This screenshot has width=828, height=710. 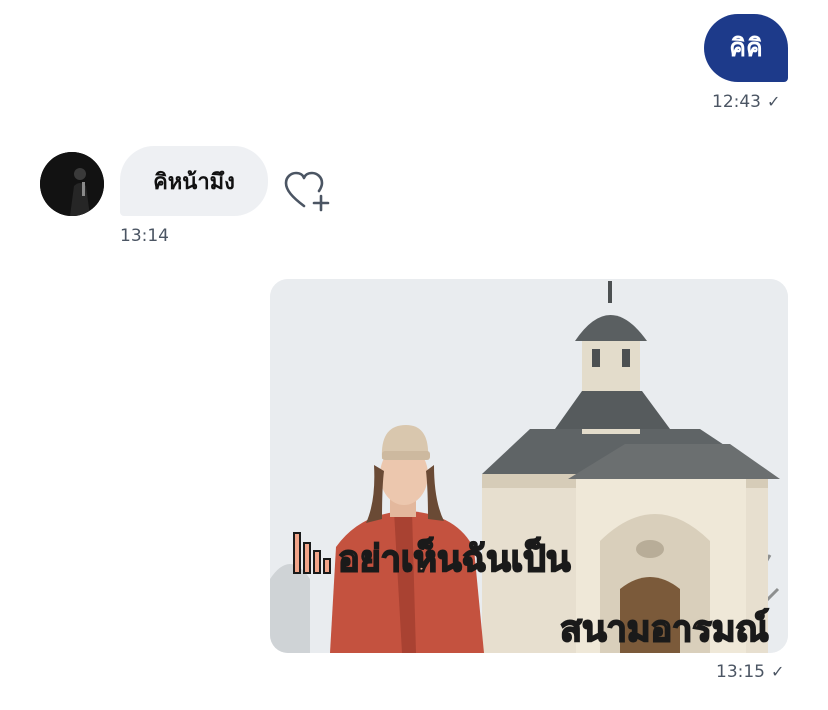 What do you see at coordinates (308, 192) in the screenshot?
I see `heart-plus-icon` at bounding box center [308, 192].